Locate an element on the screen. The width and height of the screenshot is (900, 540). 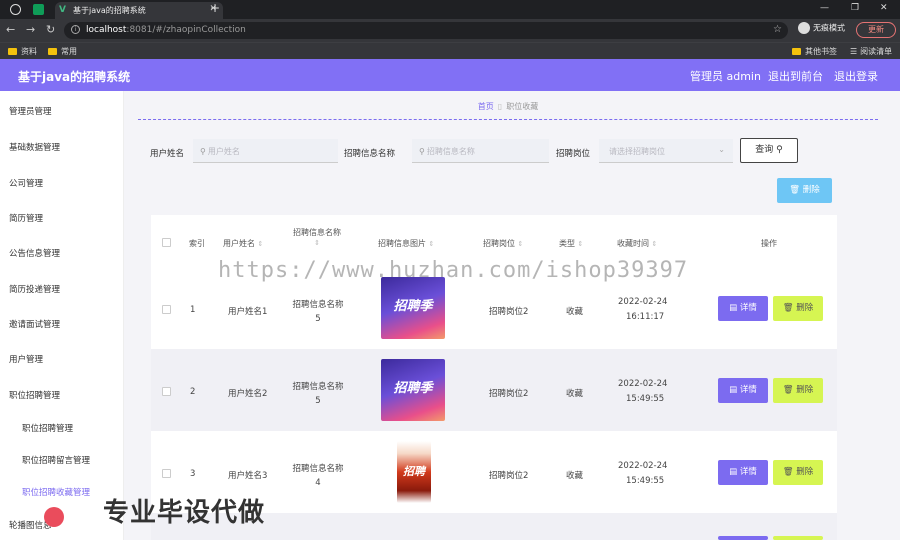
restore-icon: ❐ is located at coordinates (855, 8).